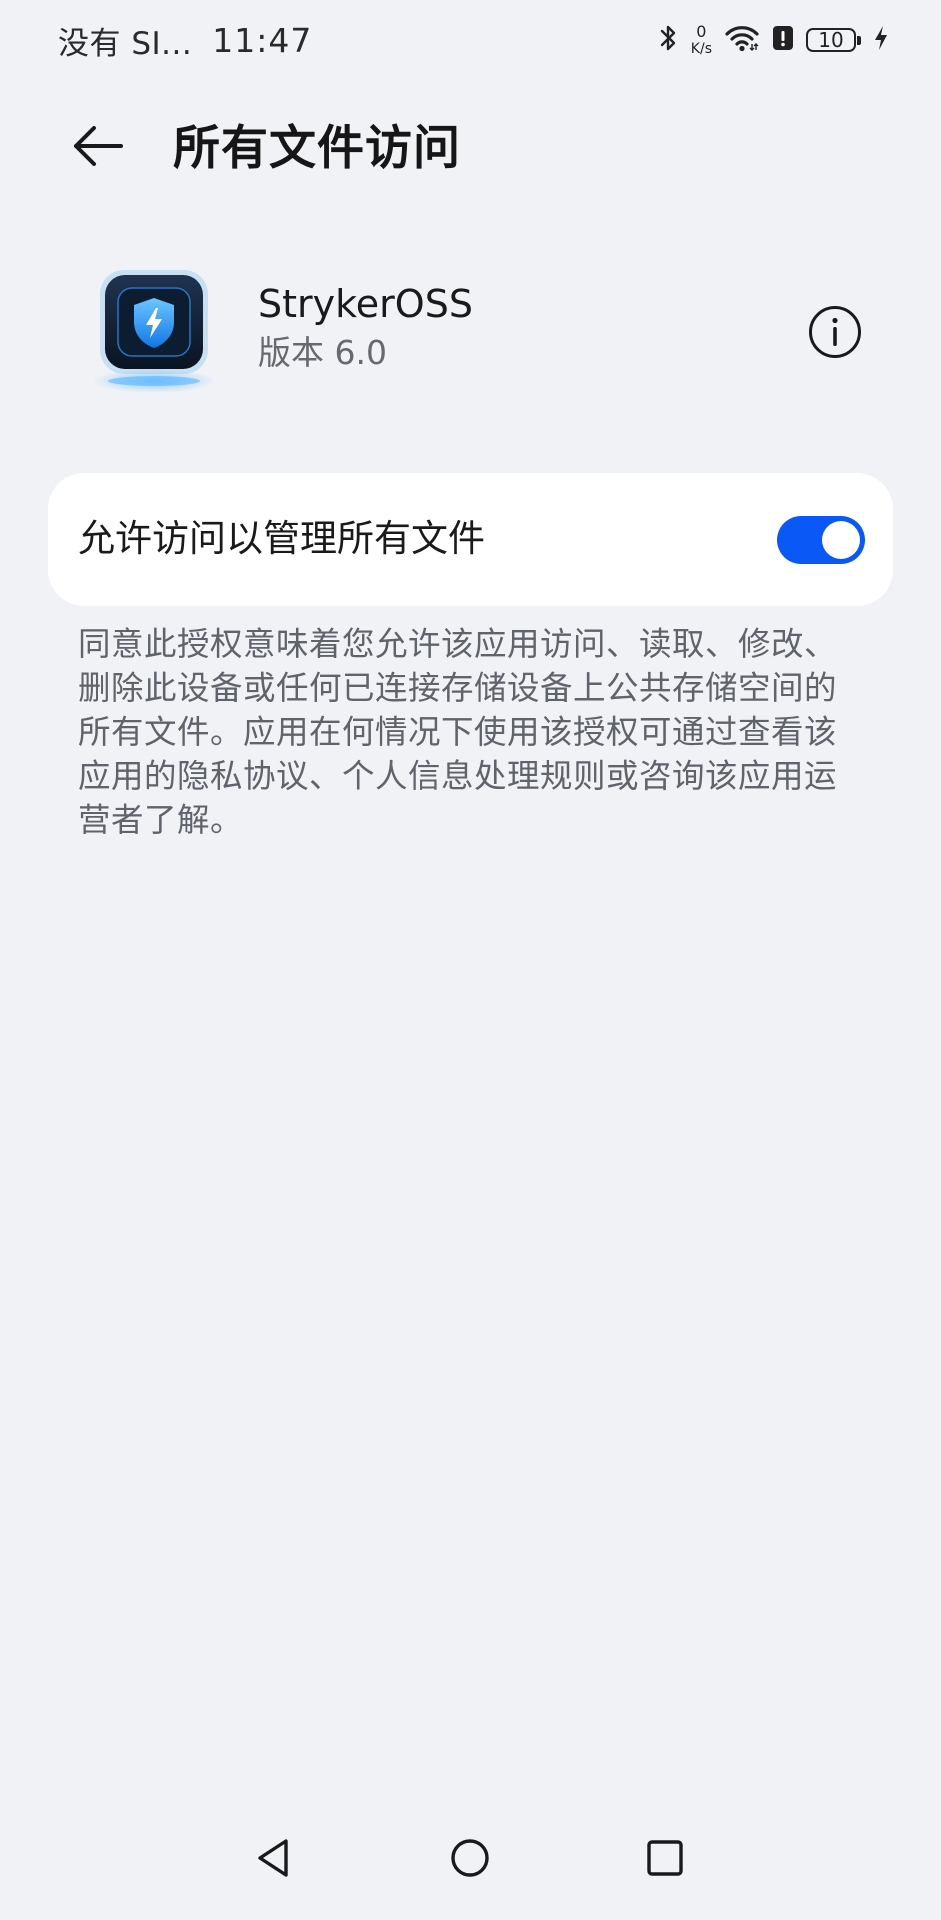 The height and width of the screenshot is (1920, 941). I want to click on status-right: 0 K/s 10, so click(774, 40).